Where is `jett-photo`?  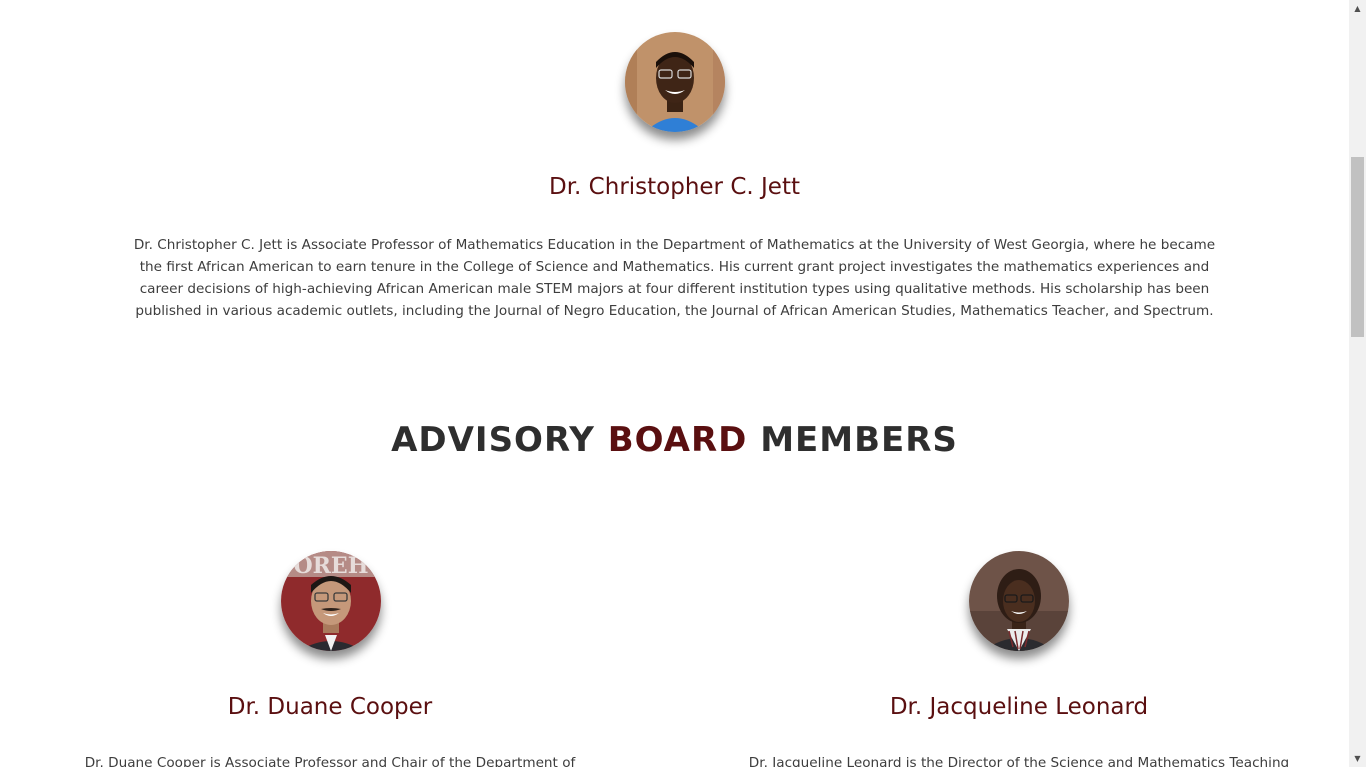
jett-photo is located at coordinates (675, 82).